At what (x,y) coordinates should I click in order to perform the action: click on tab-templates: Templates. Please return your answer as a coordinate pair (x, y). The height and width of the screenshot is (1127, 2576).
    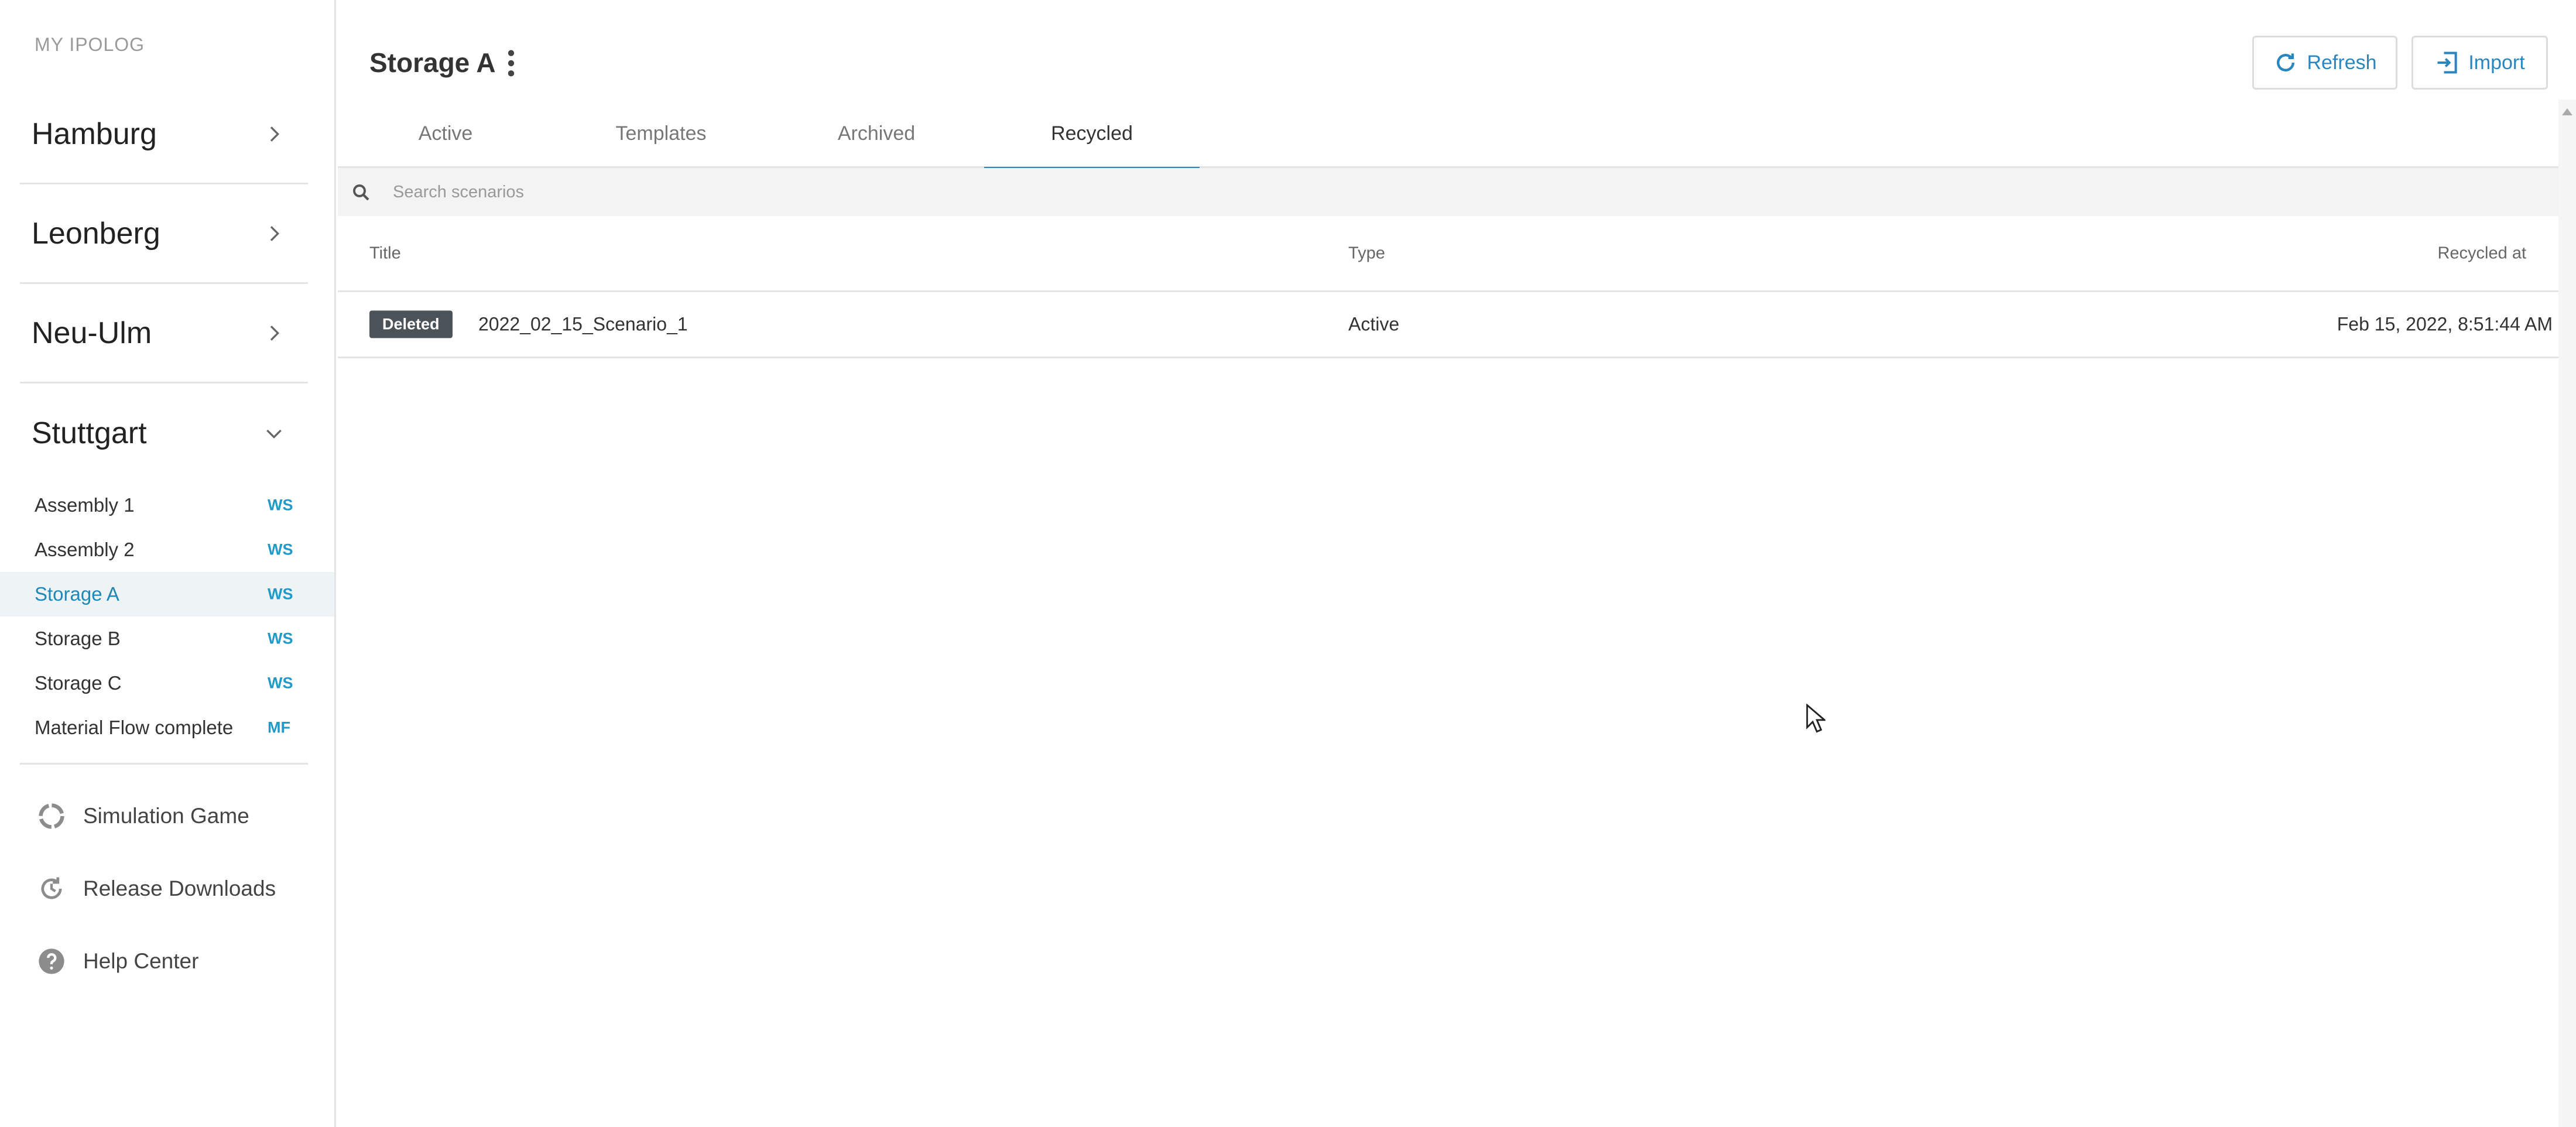
    Looking at the image, I should click on (661, 134).